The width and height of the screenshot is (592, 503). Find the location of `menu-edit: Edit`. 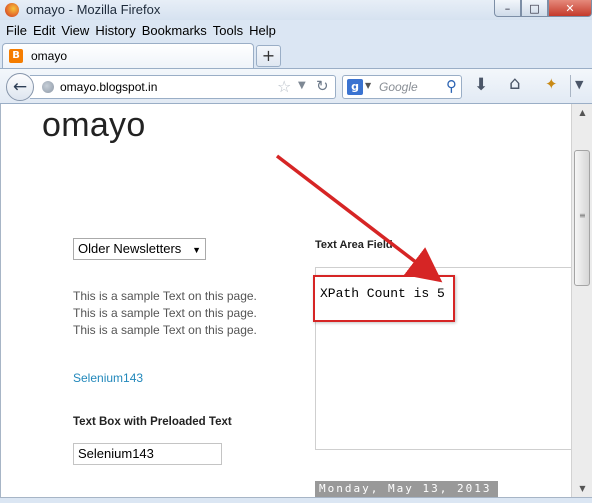

menu-edit: Edit is located at coordinates (45, 31).